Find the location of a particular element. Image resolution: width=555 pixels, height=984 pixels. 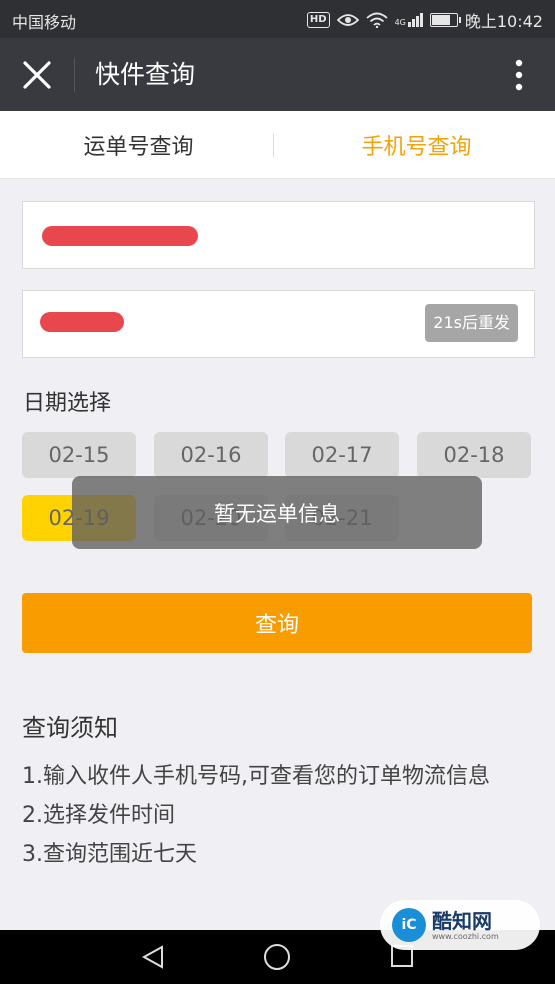

notice-item: 1.输入收件人手机号码,可查看您的订单物流信息 is located at coordinates (256, 776).